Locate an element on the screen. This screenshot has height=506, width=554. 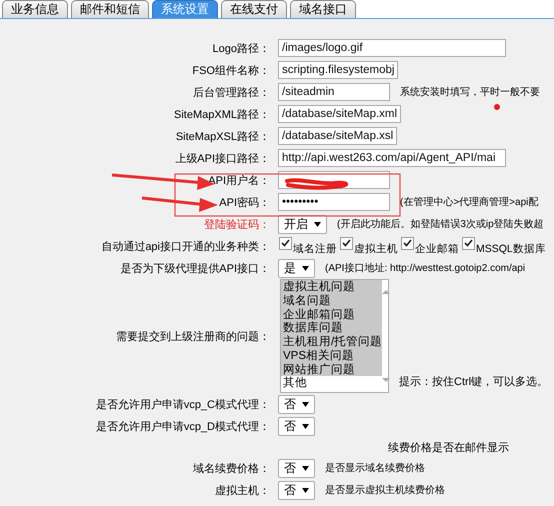
tab: 域名接口 is located at coordinates (323, 9).